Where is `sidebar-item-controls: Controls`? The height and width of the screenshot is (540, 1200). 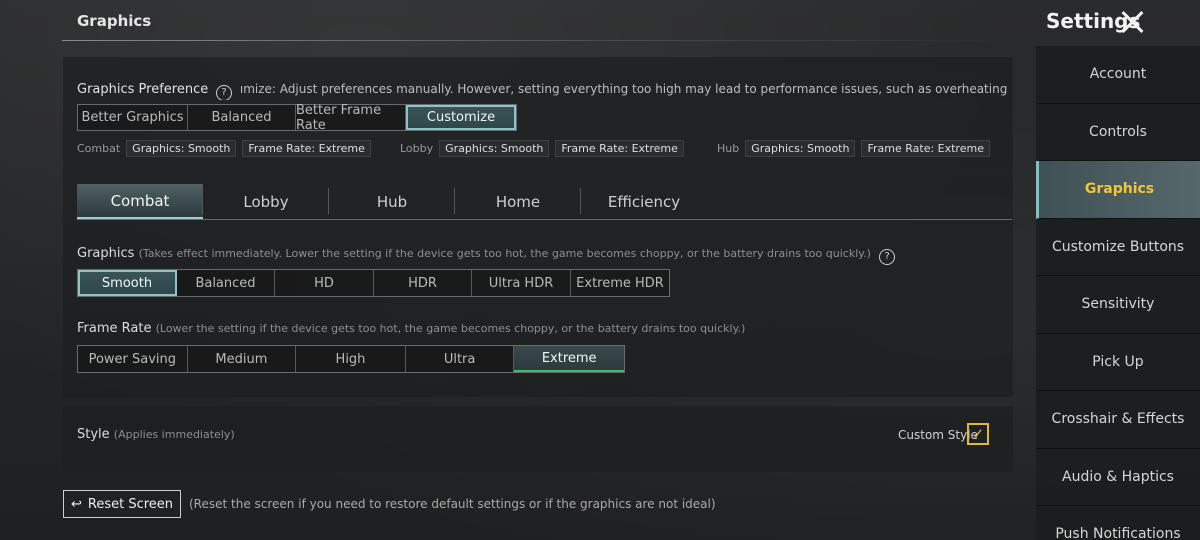
sidebar-item-controls: Controls is located at coordinates (1118, 132).